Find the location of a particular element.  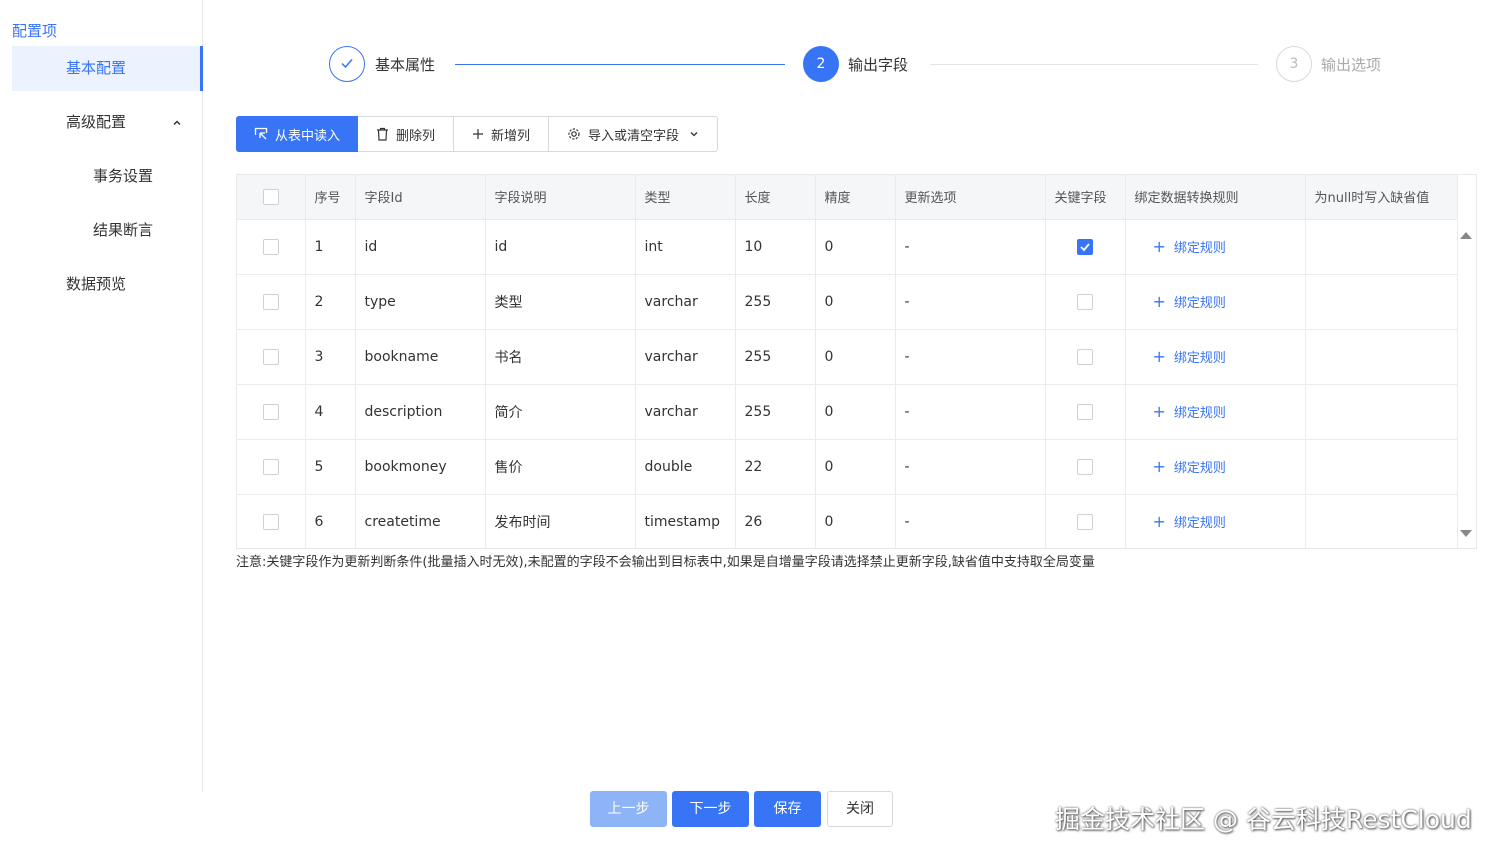

cell-length: 22 is located at coordinates (775, 467).